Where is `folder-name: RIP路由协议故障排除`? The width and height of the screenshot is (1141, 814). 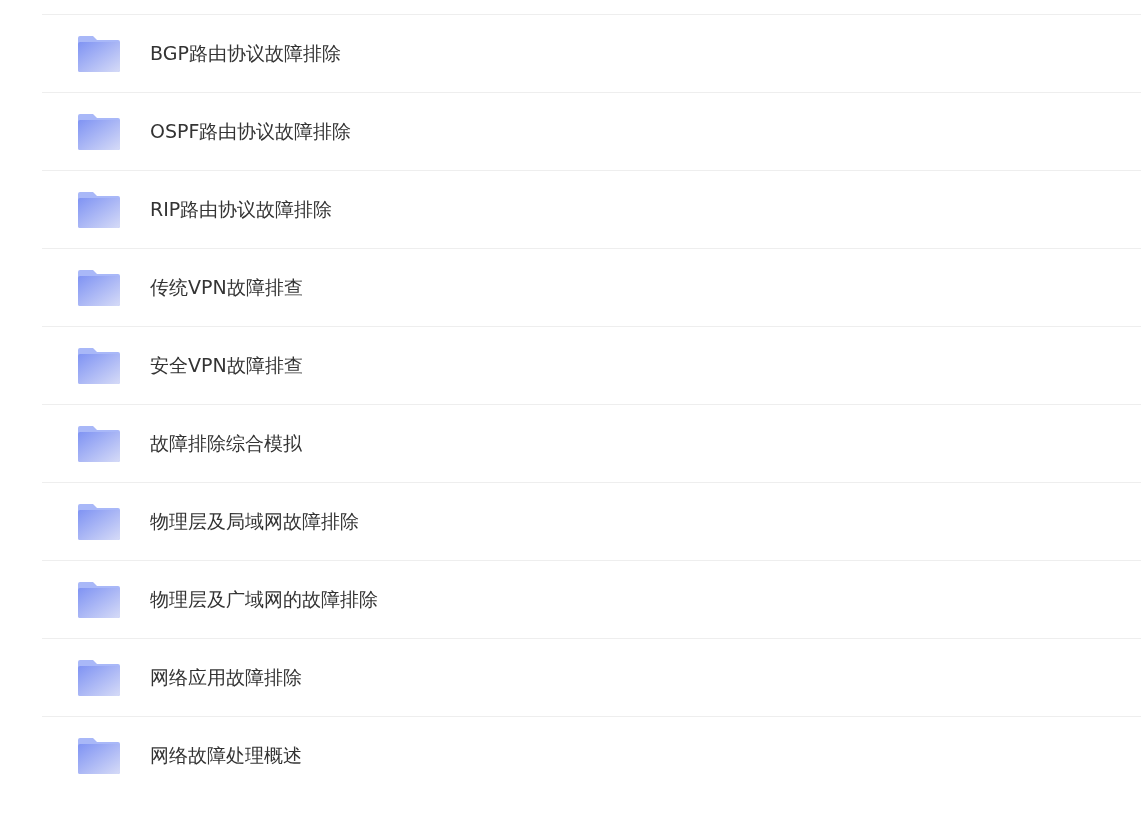 folder-name: RIP路由协议故障排除 is located at coordinates (241, 209).